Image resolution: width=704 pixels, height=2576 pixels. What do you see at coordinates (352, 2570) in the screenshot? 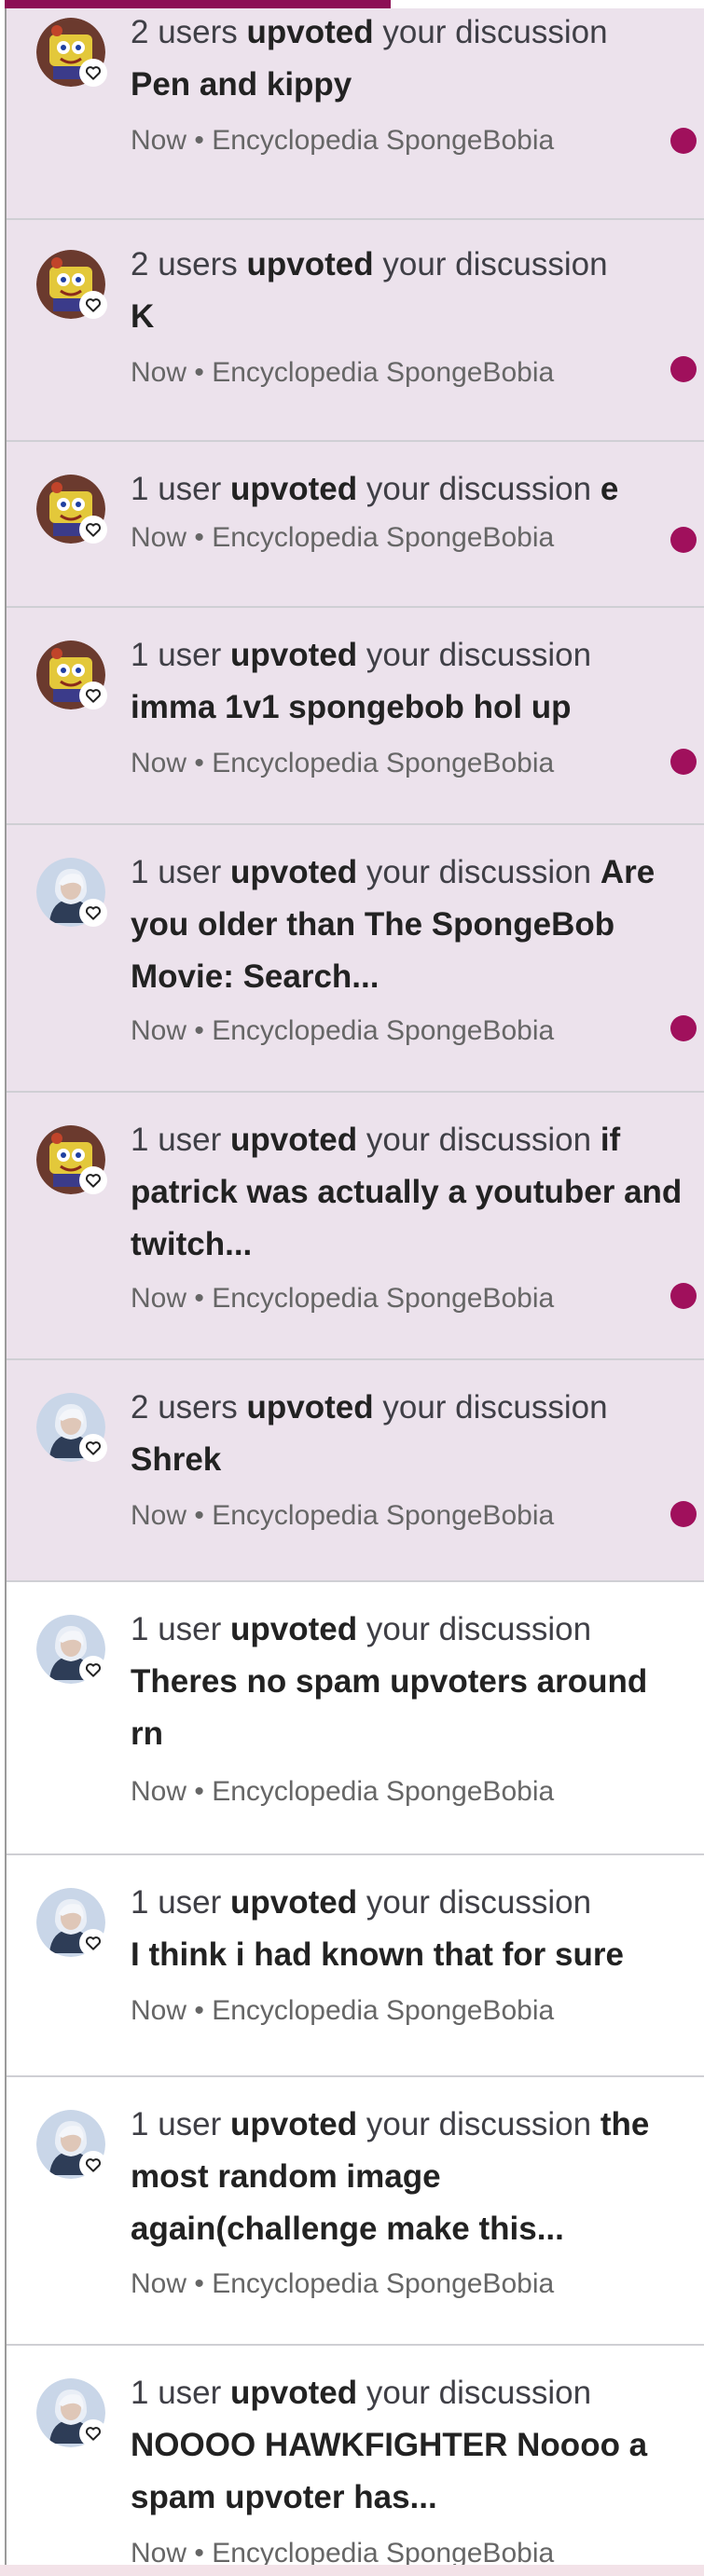
I see `bottom-strip` at bounding box center [352, 2570].